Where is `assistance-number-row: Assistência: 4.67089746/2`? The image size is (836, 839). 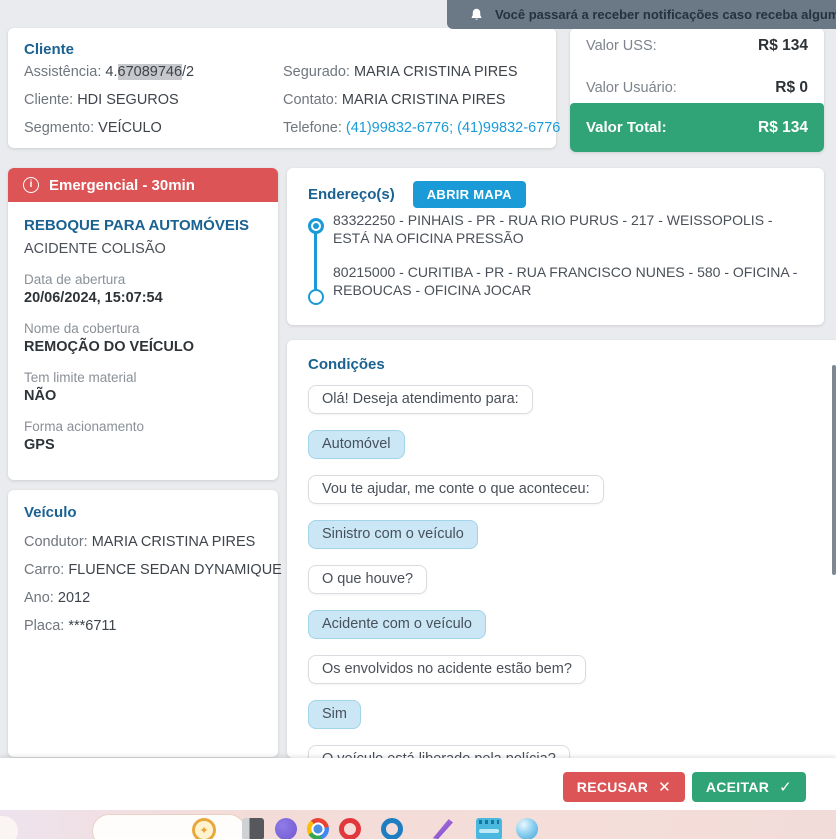 assistance-number-row: Assistência: 4.67089746/2 is located at coordinates (109, 72).